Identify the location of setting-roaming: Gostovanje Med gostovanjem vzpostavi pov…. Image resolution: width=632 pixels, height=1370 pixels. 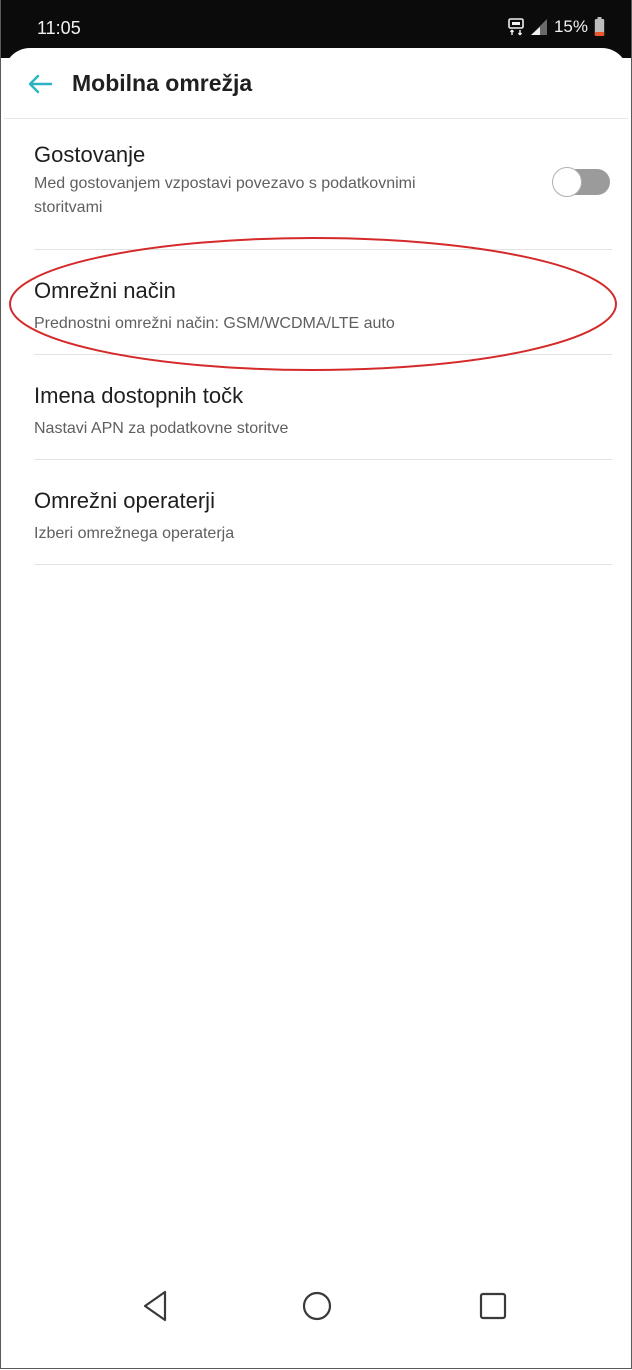
(323, 184).